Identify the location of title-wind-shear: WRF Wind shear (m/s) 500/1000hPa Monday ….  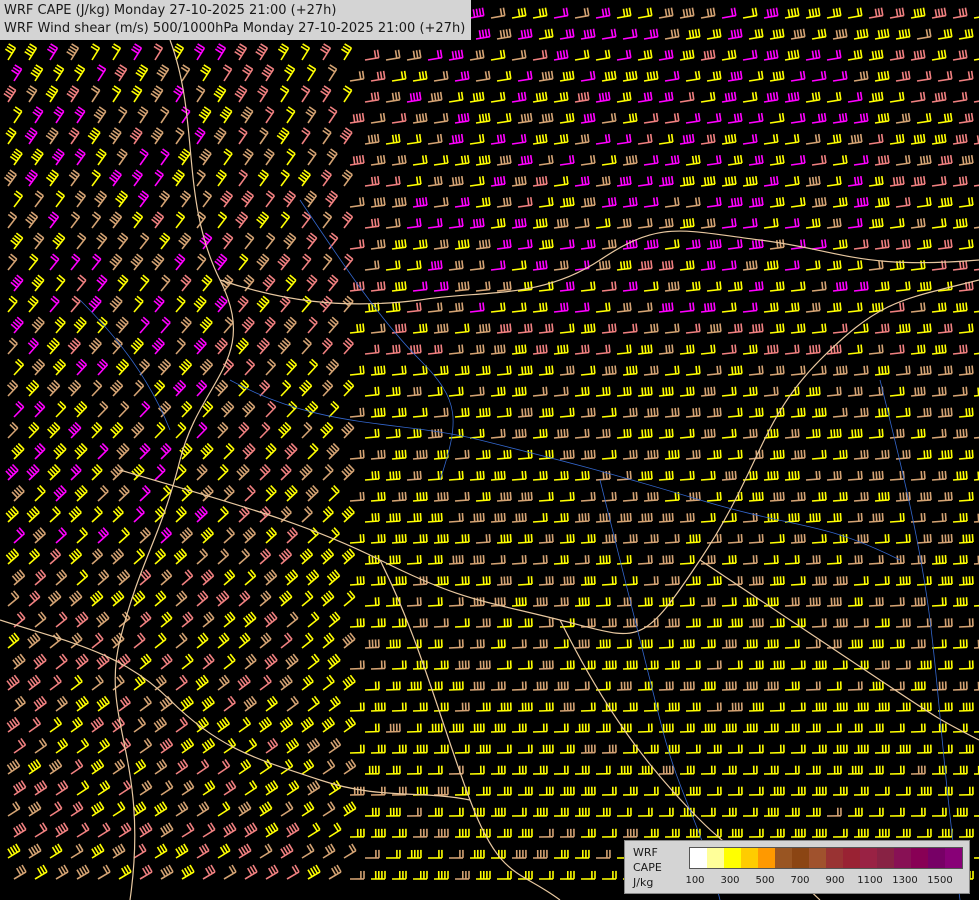
(235, 28).